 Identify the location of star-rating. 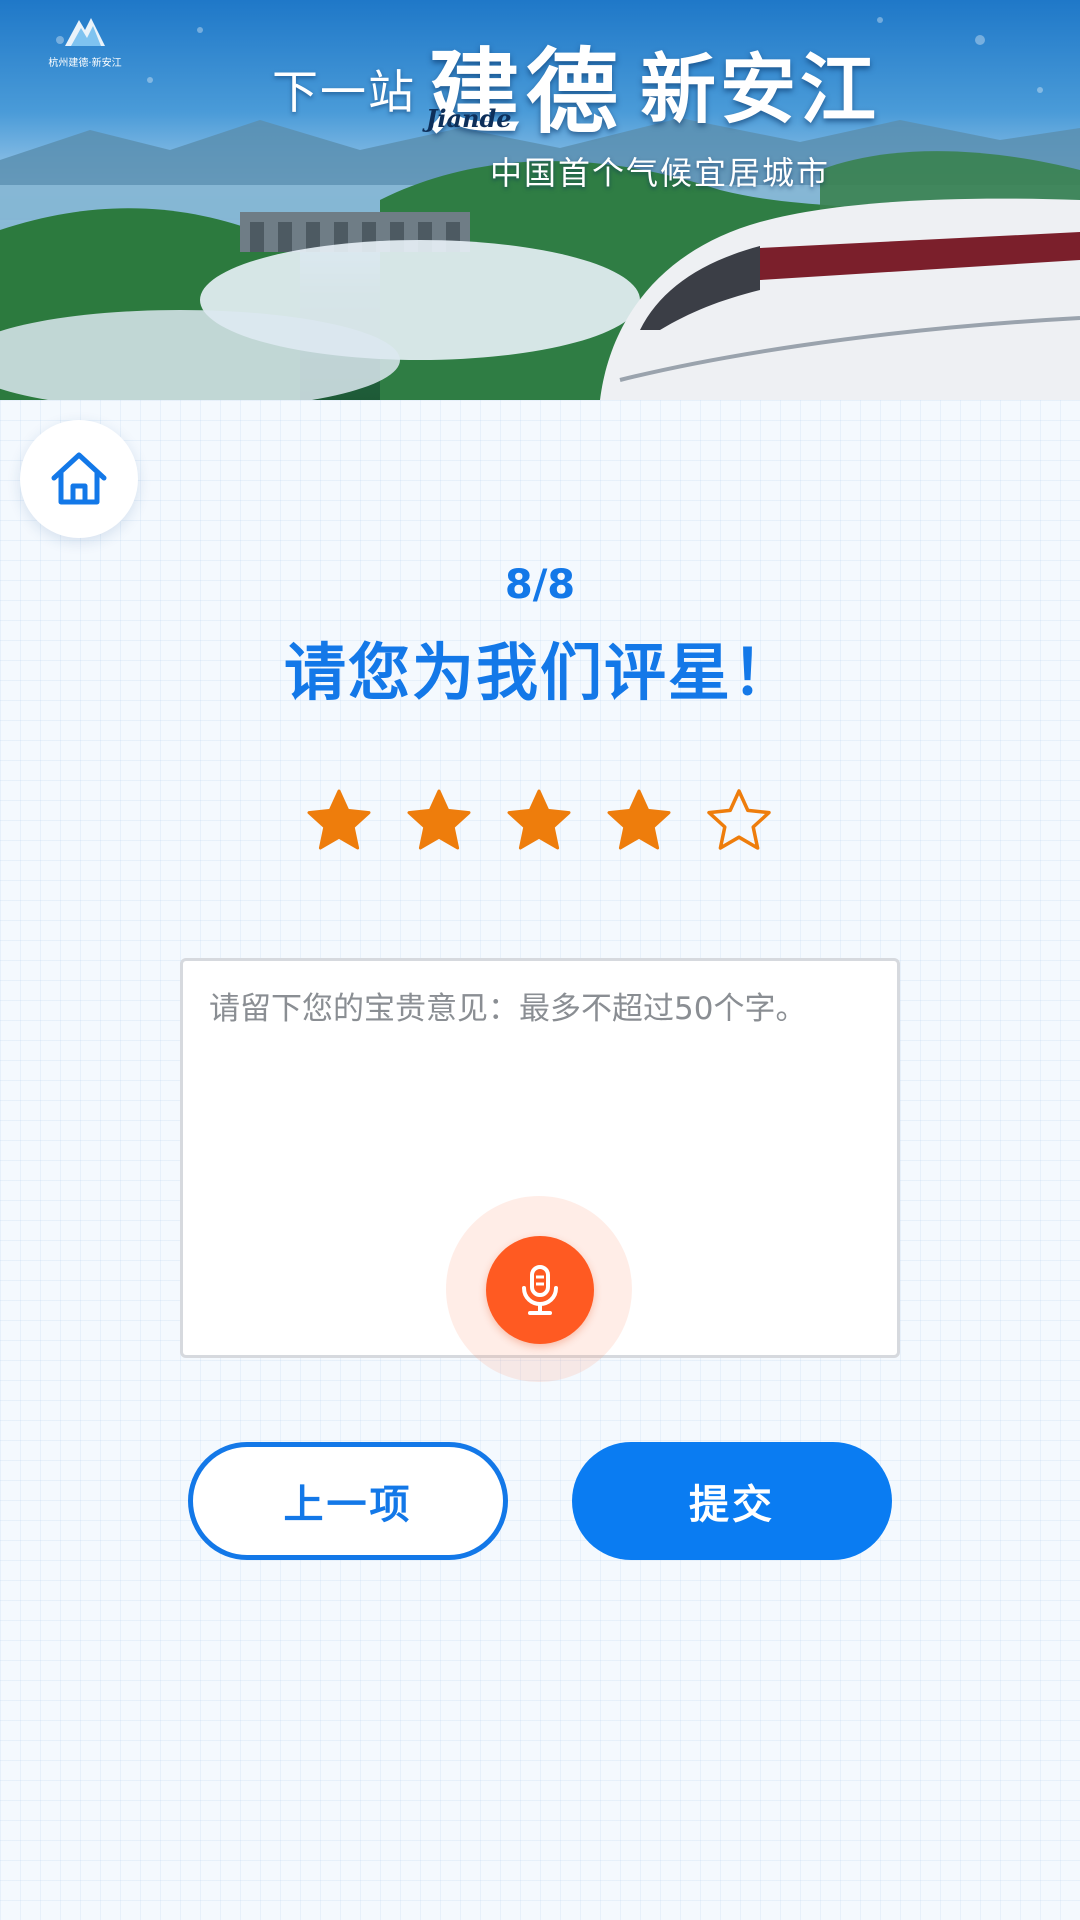
(541, 821).